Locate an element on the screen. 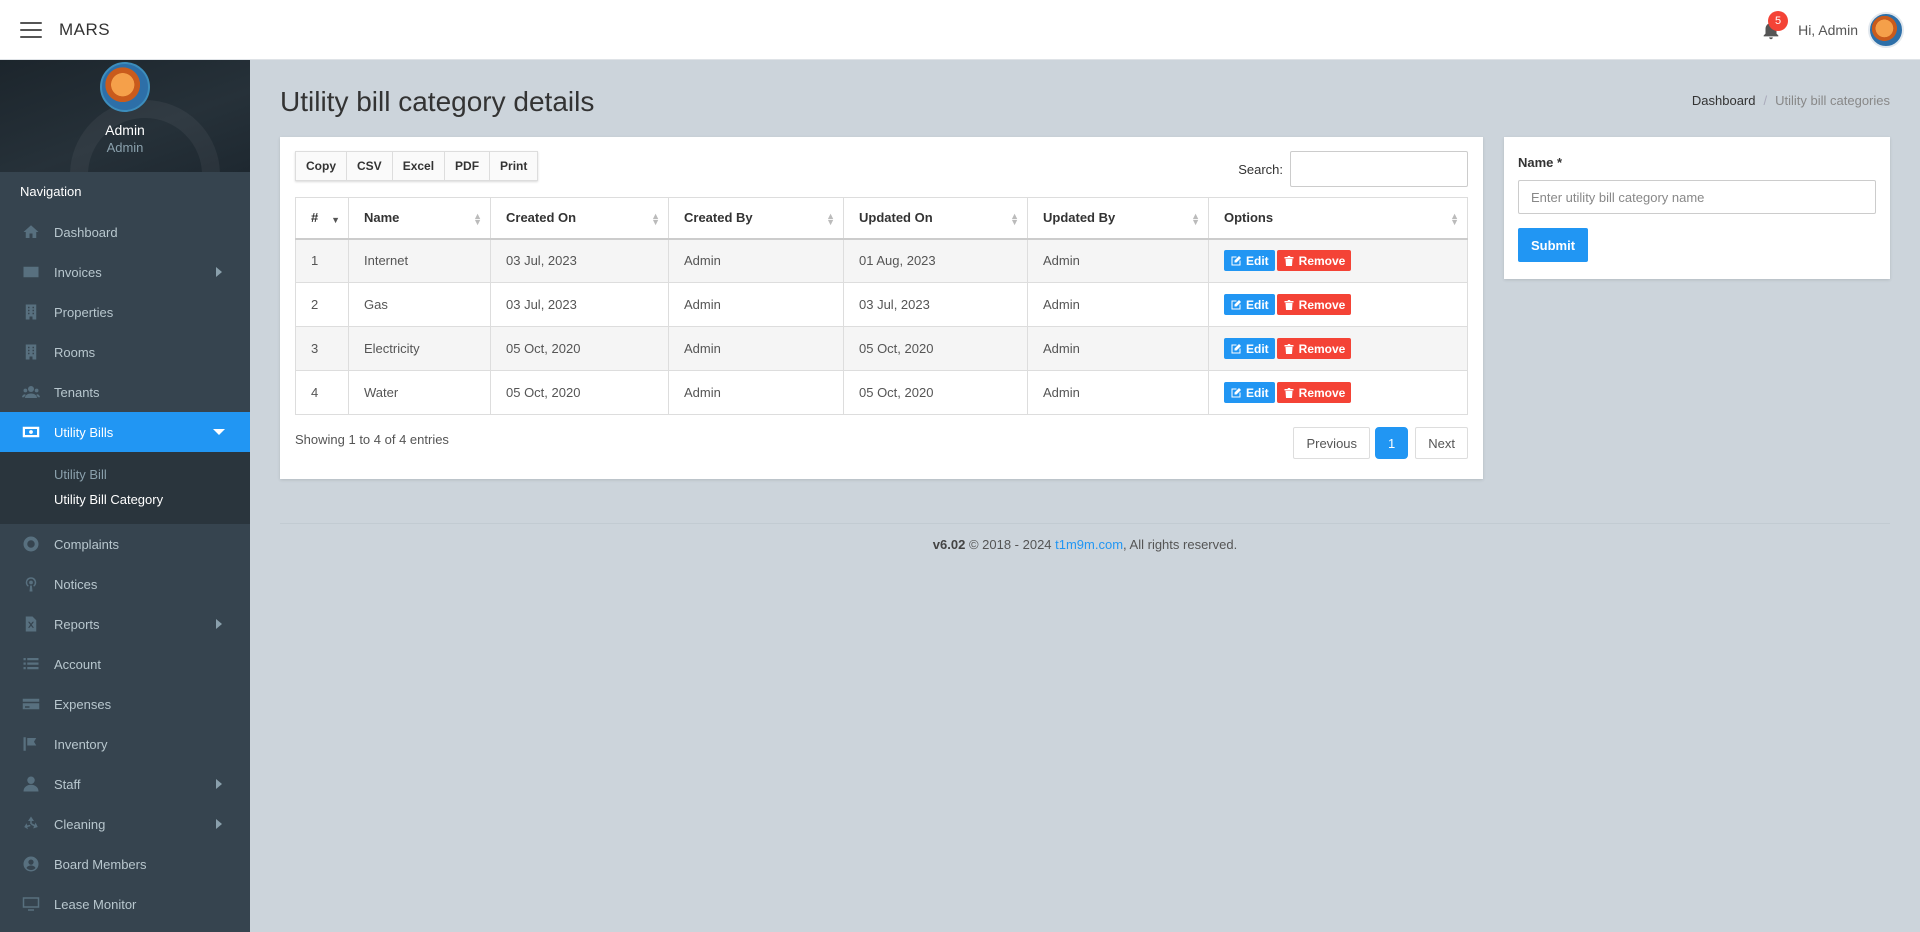 This screenshot has width=1920, height=932. search-input is located at coordinates (1379, 169).